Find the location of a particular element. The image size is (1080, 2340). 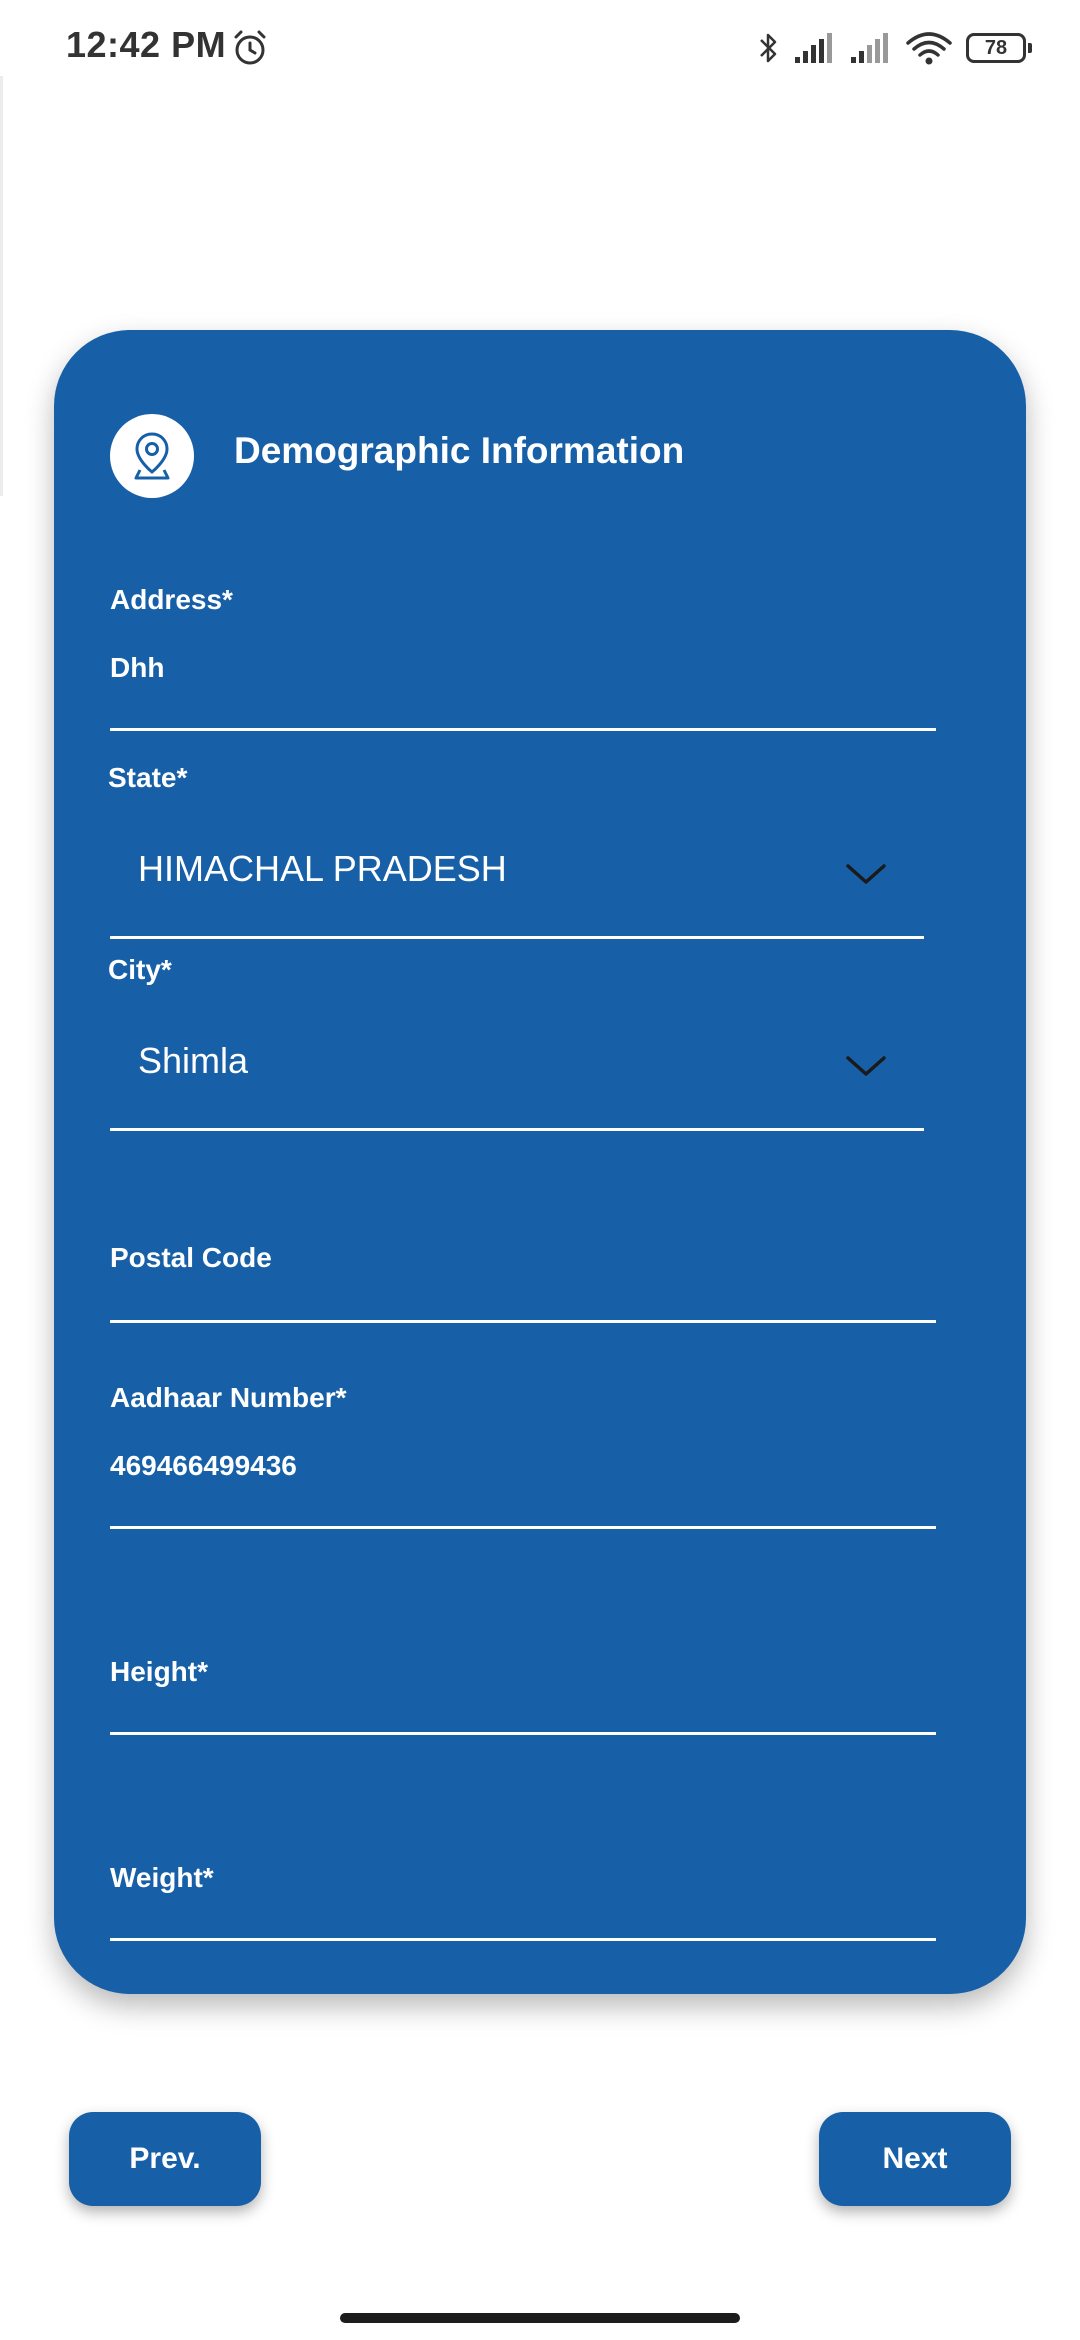

aadhaar-label: Aadhaar Number* is located at coordinates (228, 1397).